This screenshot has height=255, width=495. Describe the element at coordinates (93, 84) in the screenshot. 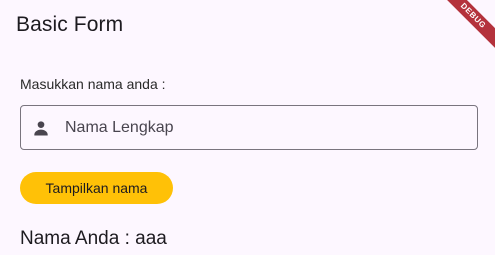

I see `name-field-label: Masukkan nama anda :` at that location.